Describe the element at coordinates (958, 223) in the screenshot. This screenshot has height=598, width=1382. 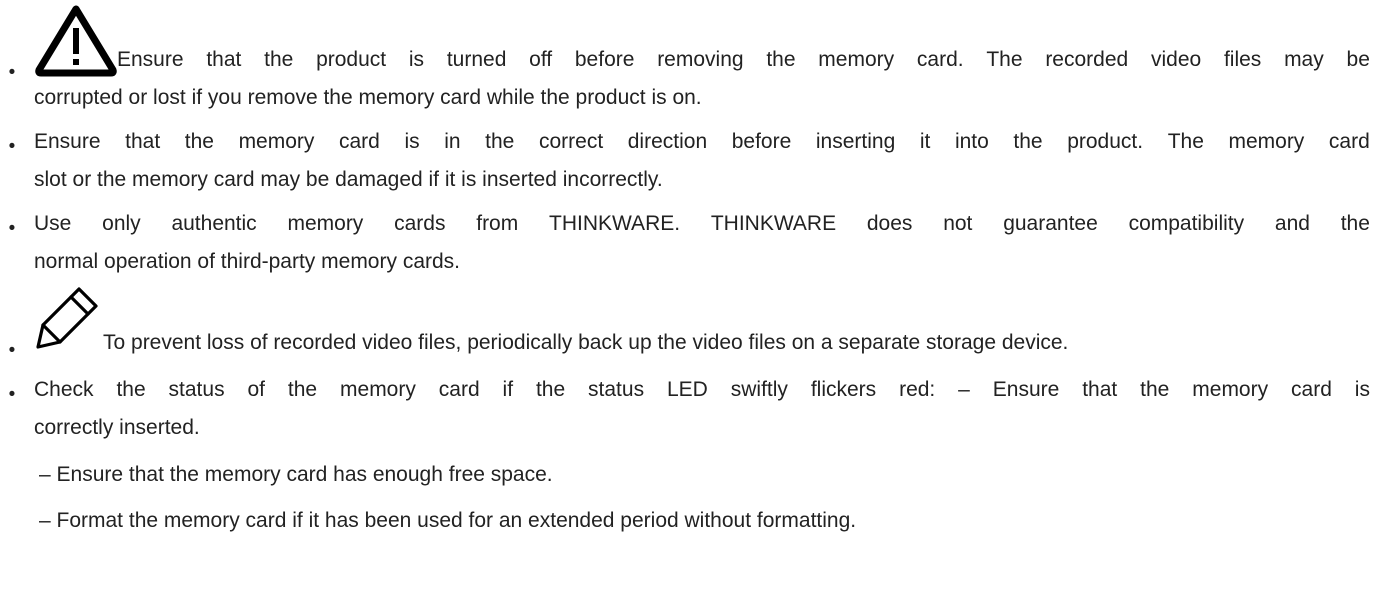
I see `word: not` at that location.